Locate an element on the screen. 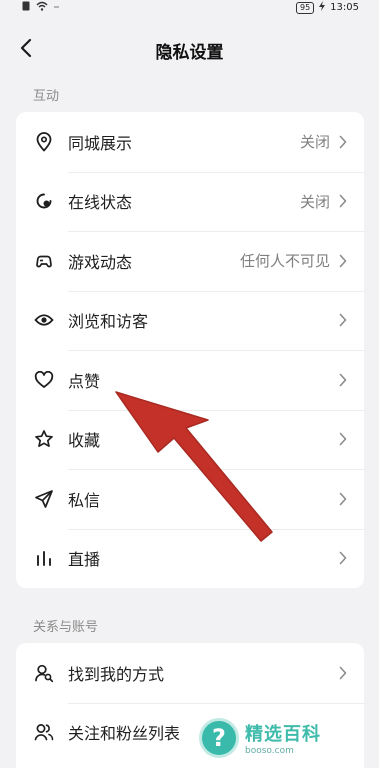 This screenshot has height=768, width=379. eye-icon is located at coordinates (44, 320).